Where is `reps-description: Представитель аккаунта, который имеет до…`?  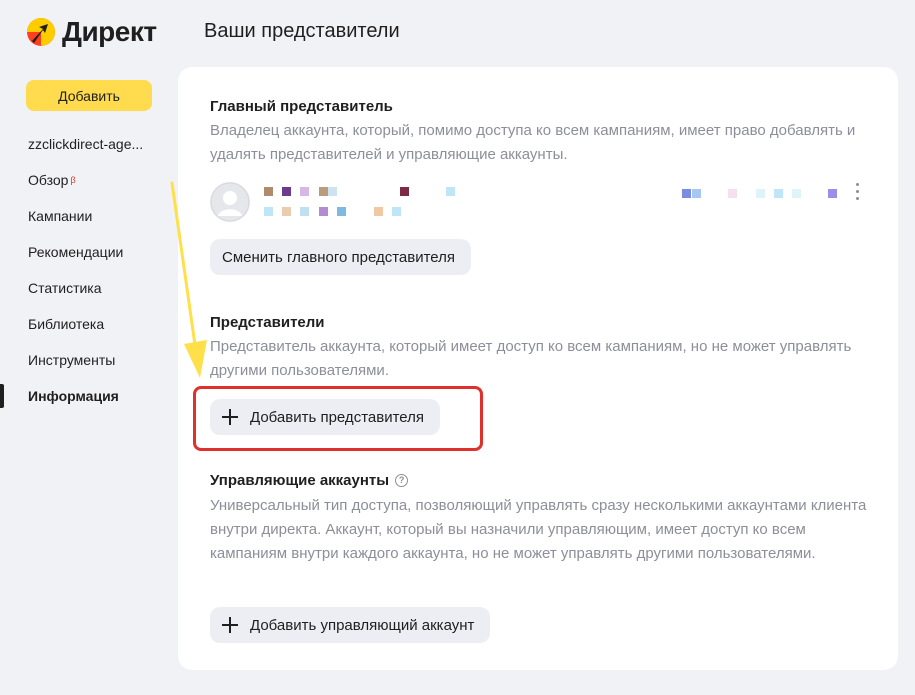 reps-description: Представитель аккаунта, который имеет до… is located at coordinates (531, 358).